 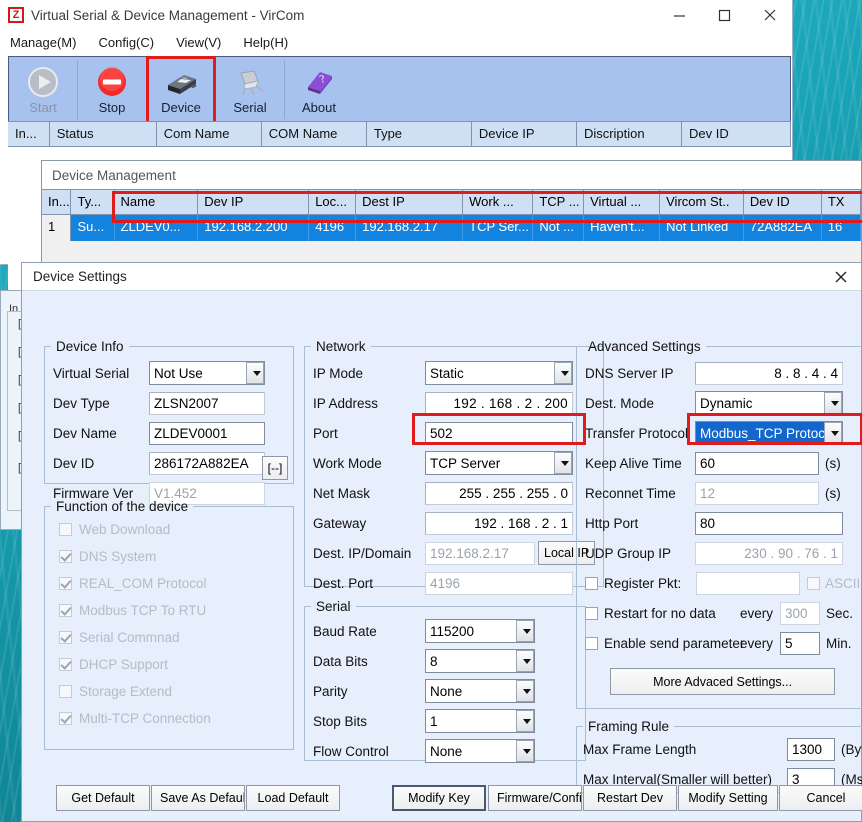 What do you see at coordinates (207, 463) in the screenshot?
I see `dev-id-input: 286172A882EA` at bounding box center [207, 463].